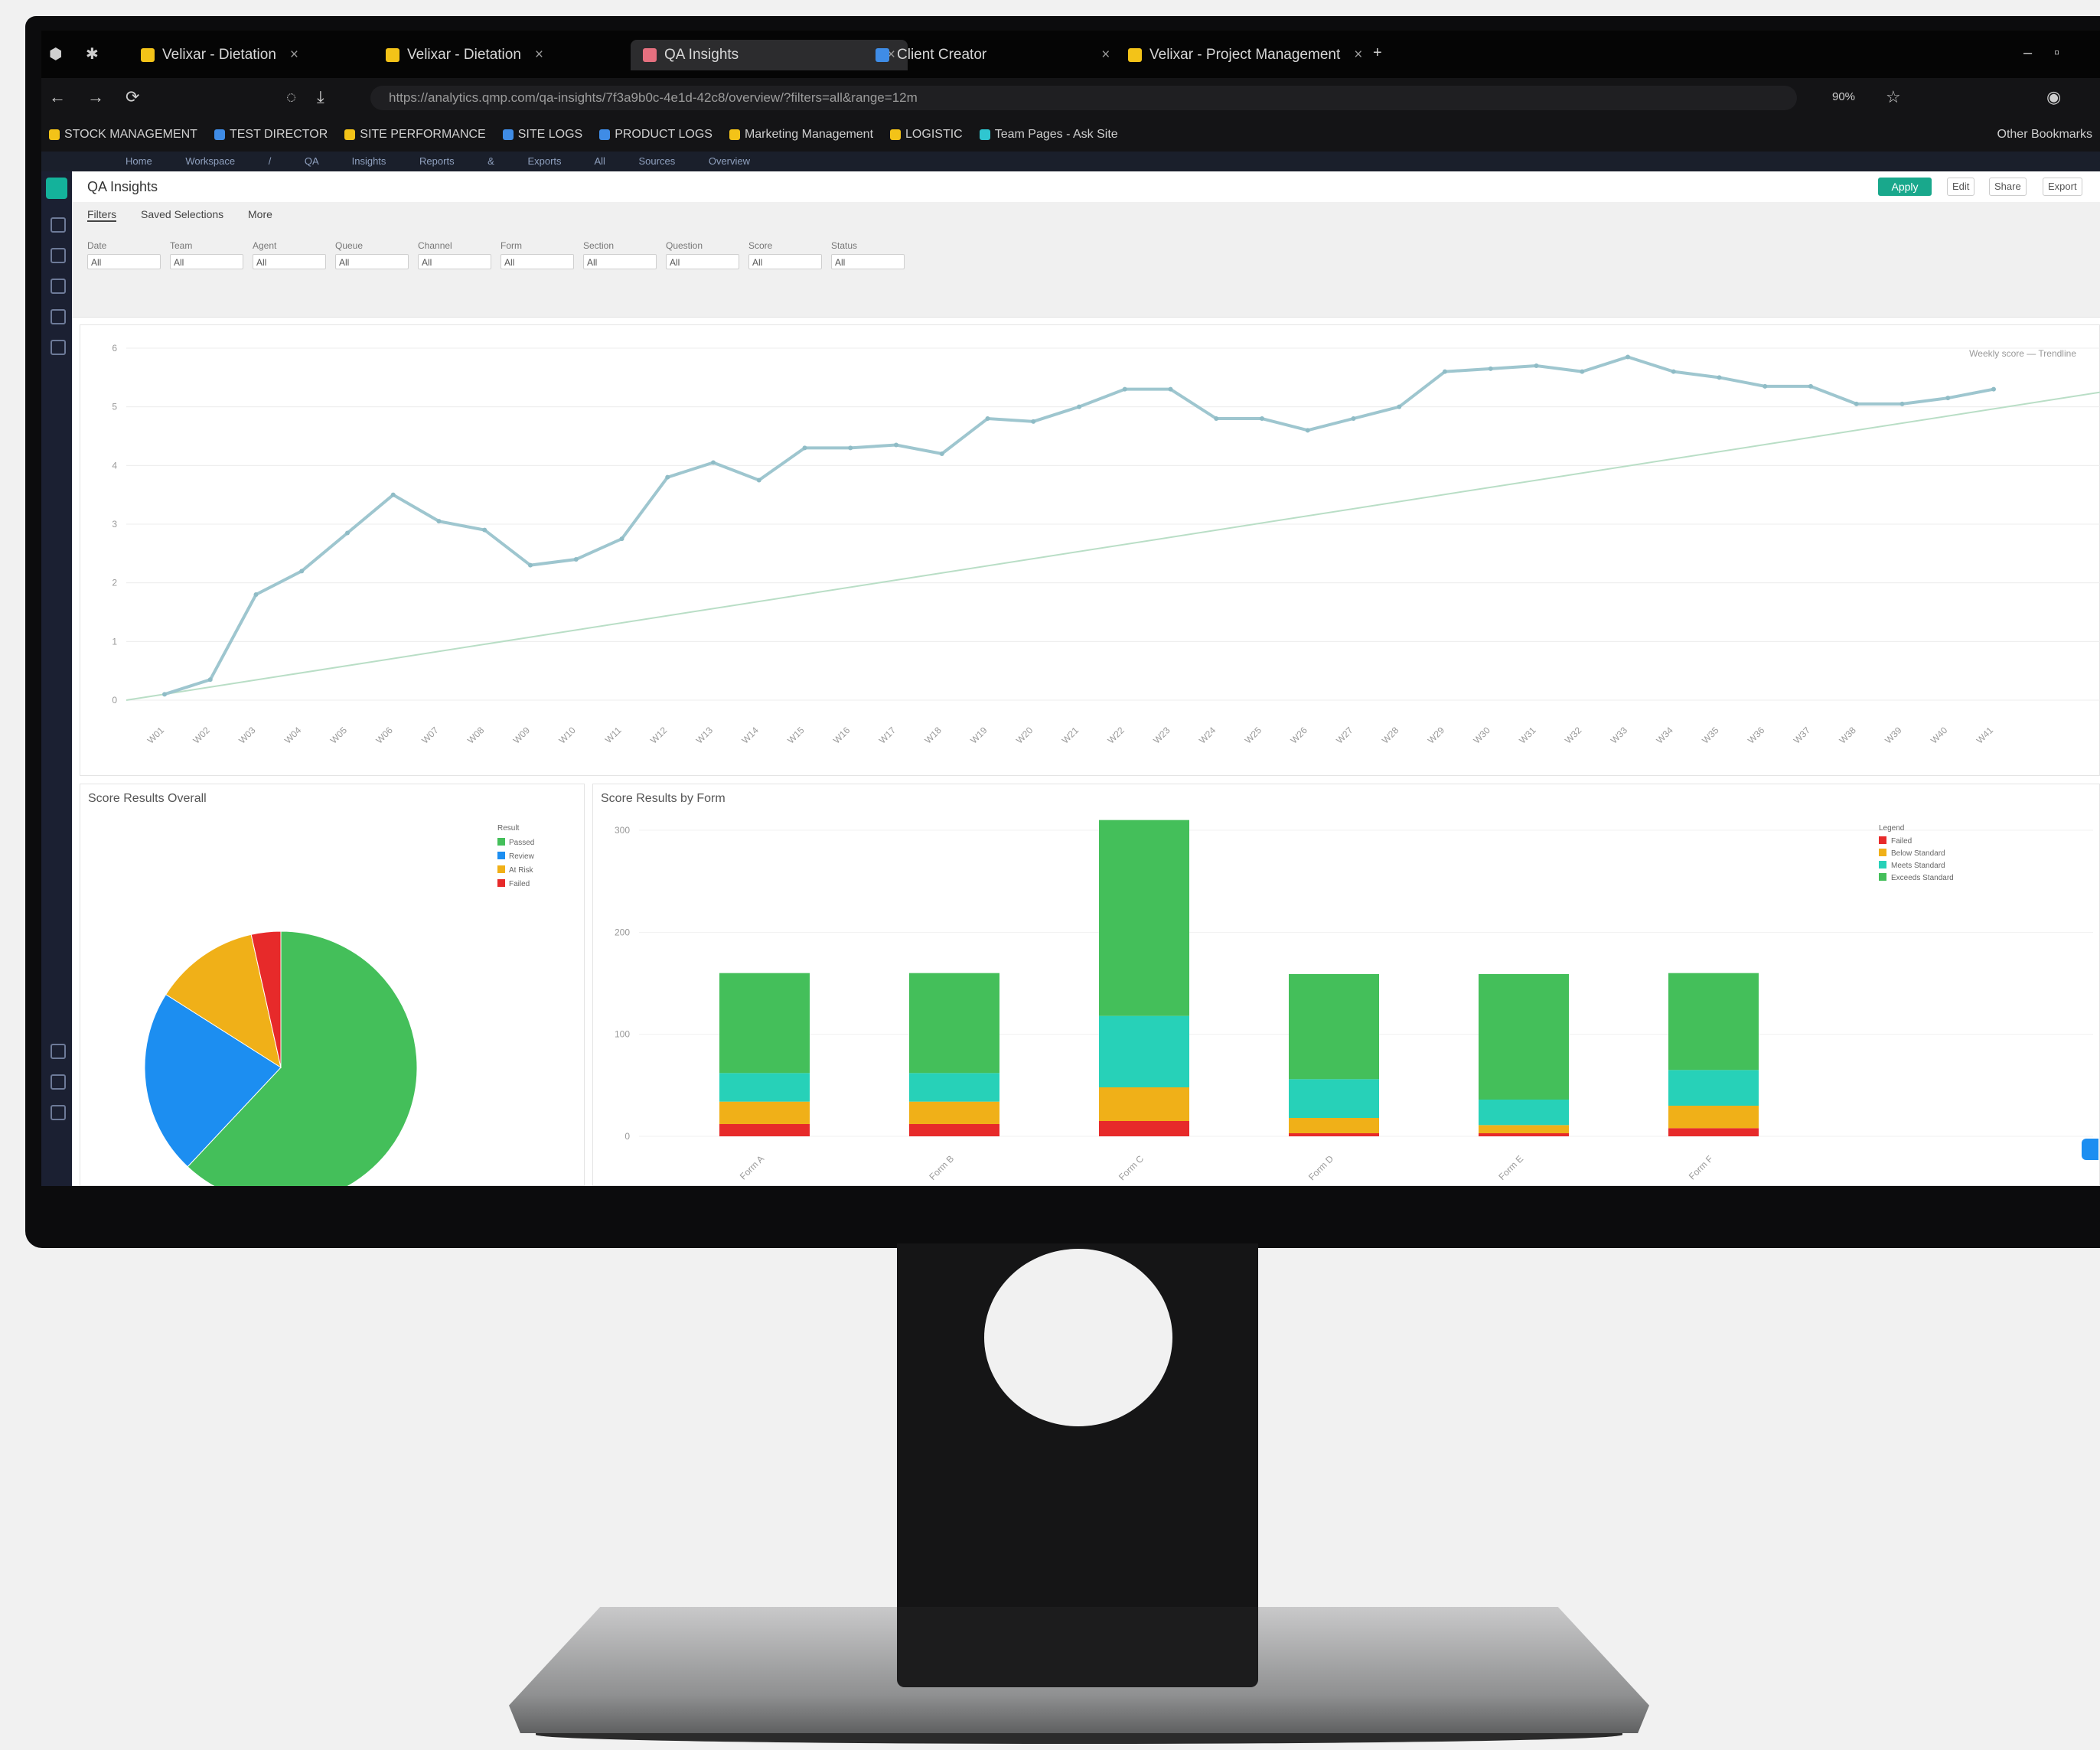 This screenshot has height=1750, width=2100. What do you see at coordinates (613, 735) in the screenshot?
I see `x-tick-label: W11` at bounding box center [613, 735].